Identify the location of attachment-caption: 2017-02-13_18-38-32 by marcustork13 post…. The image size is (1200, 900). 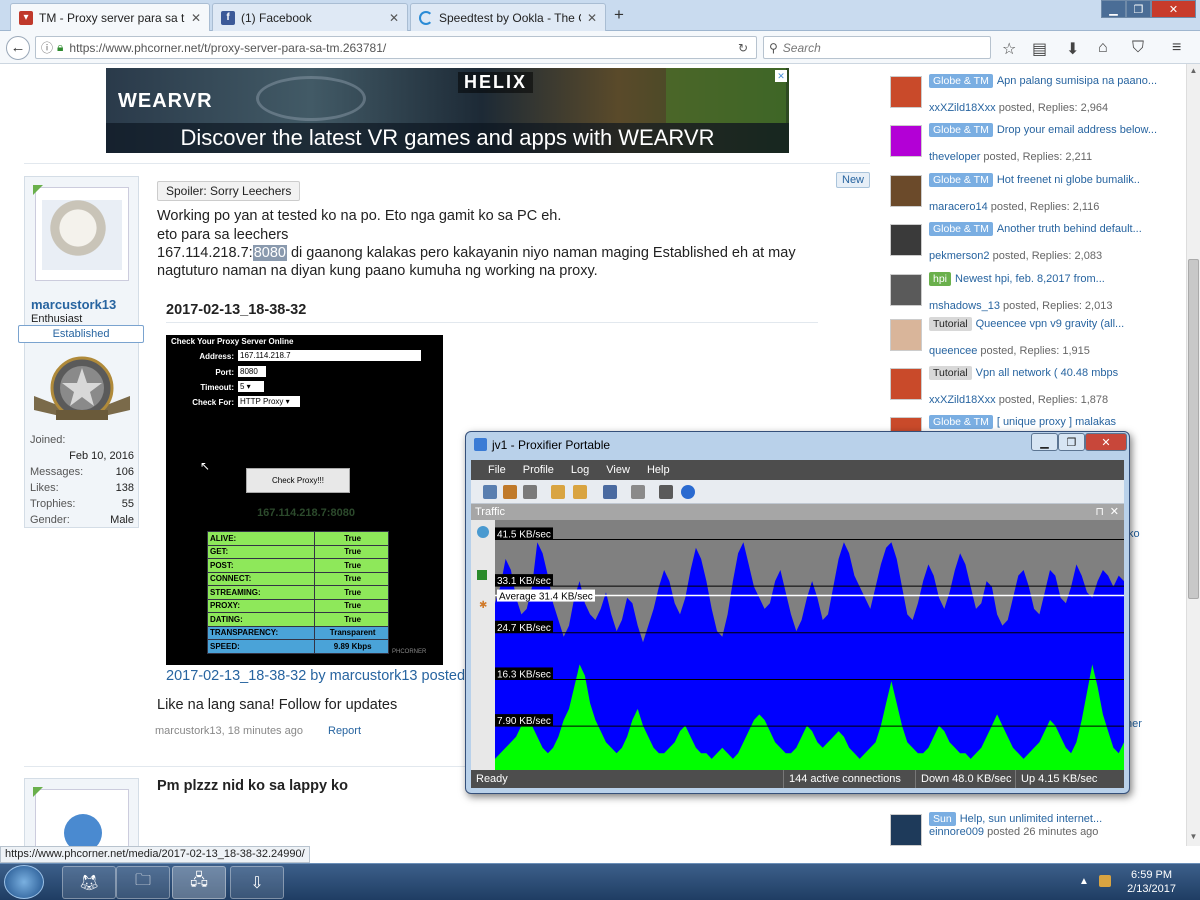
(315, 676).